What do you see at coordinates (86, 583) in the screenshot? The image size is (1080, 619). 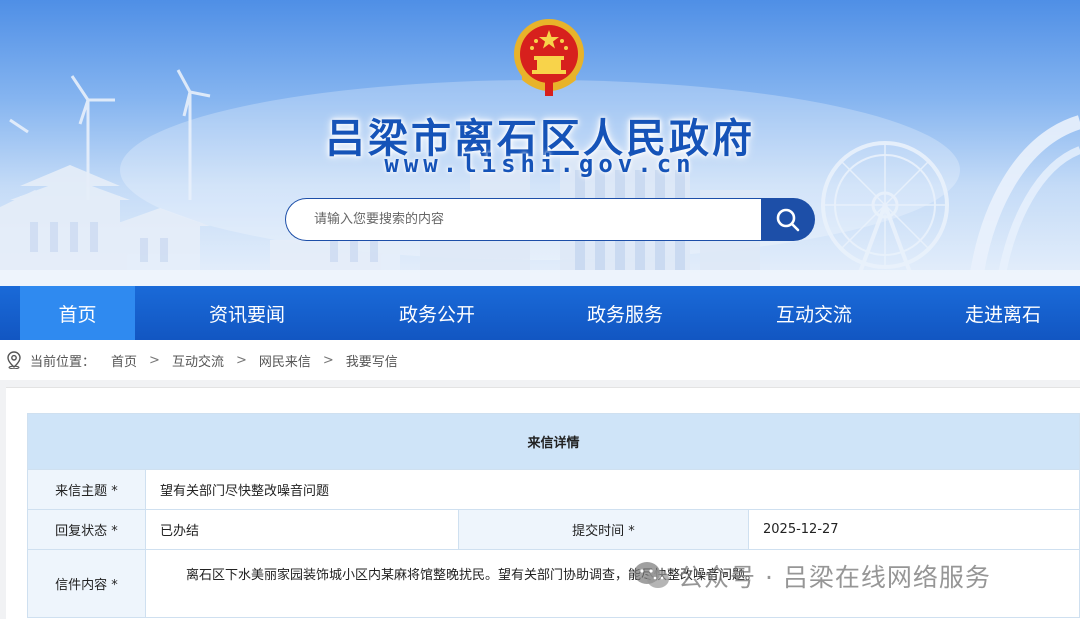 I see `letter-content-label: 信件内容 *` at bounding box center [86, 583].